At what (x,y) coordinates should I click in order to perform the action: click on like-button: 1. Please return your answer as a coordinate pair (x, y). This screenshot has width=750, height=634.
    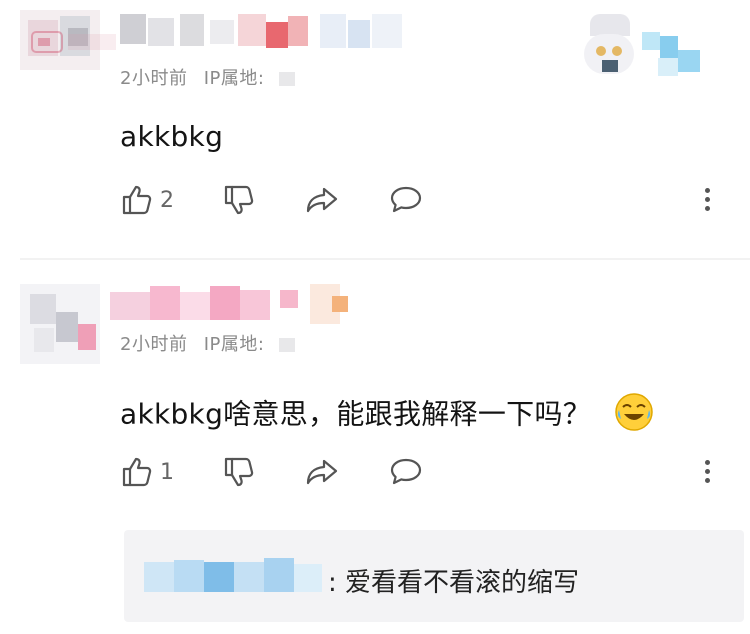
    Looking at the image, I should click on (147, 472).